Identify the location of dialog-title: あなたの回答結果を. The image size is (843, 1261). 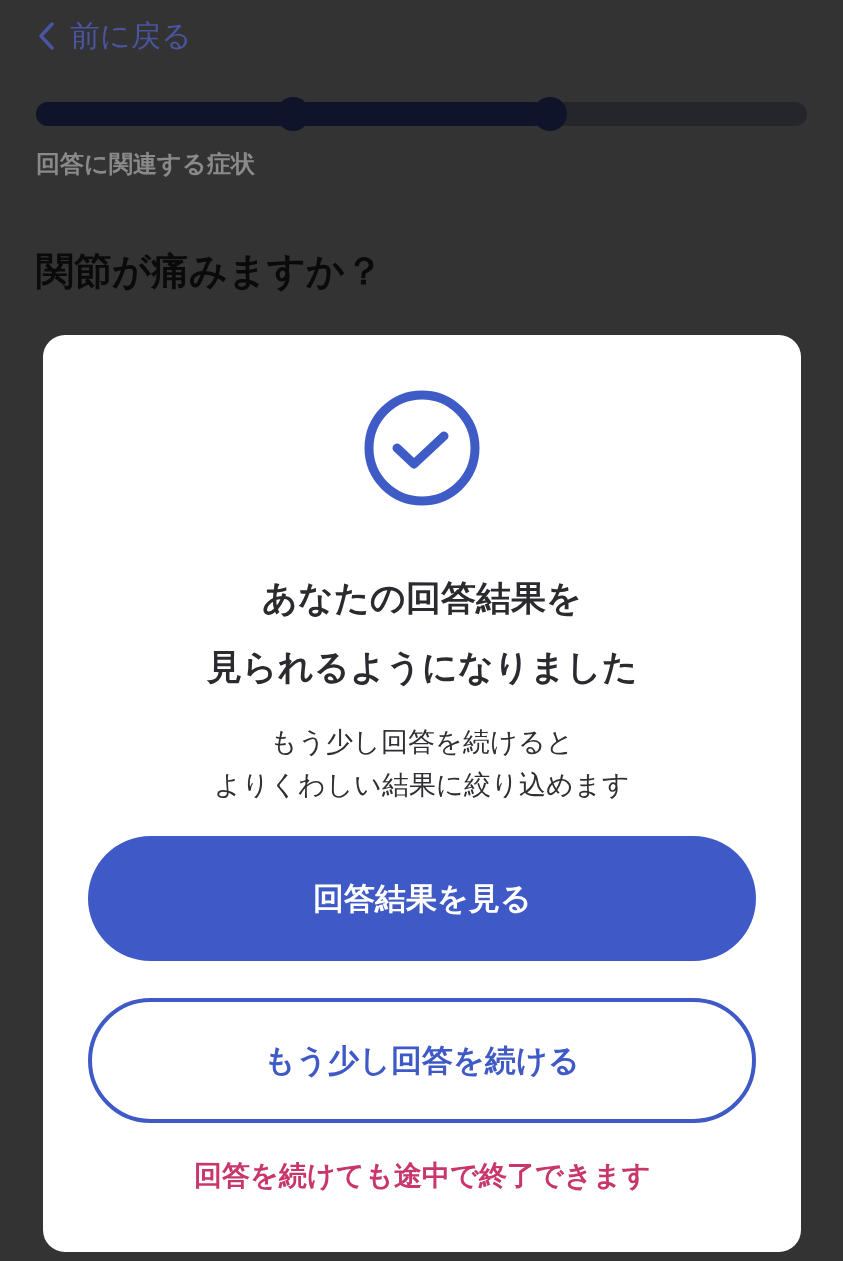
(422, 598).